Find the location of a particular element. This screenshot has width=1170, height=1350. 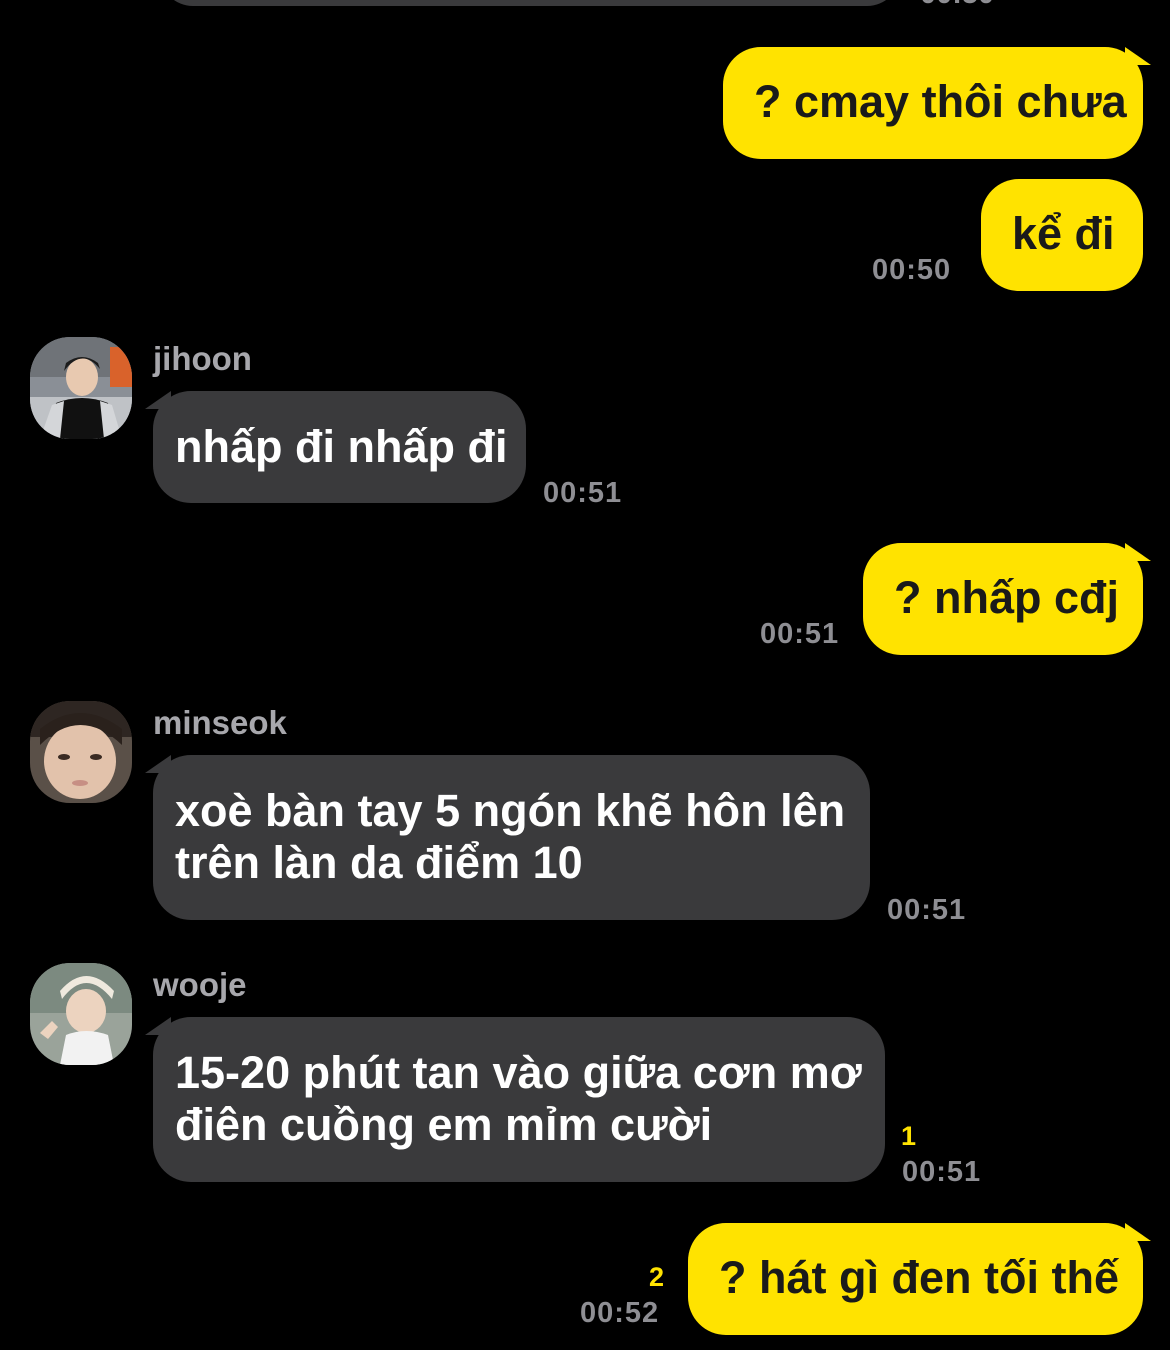

wooje-avatar is located at coordinates (81, 1014).